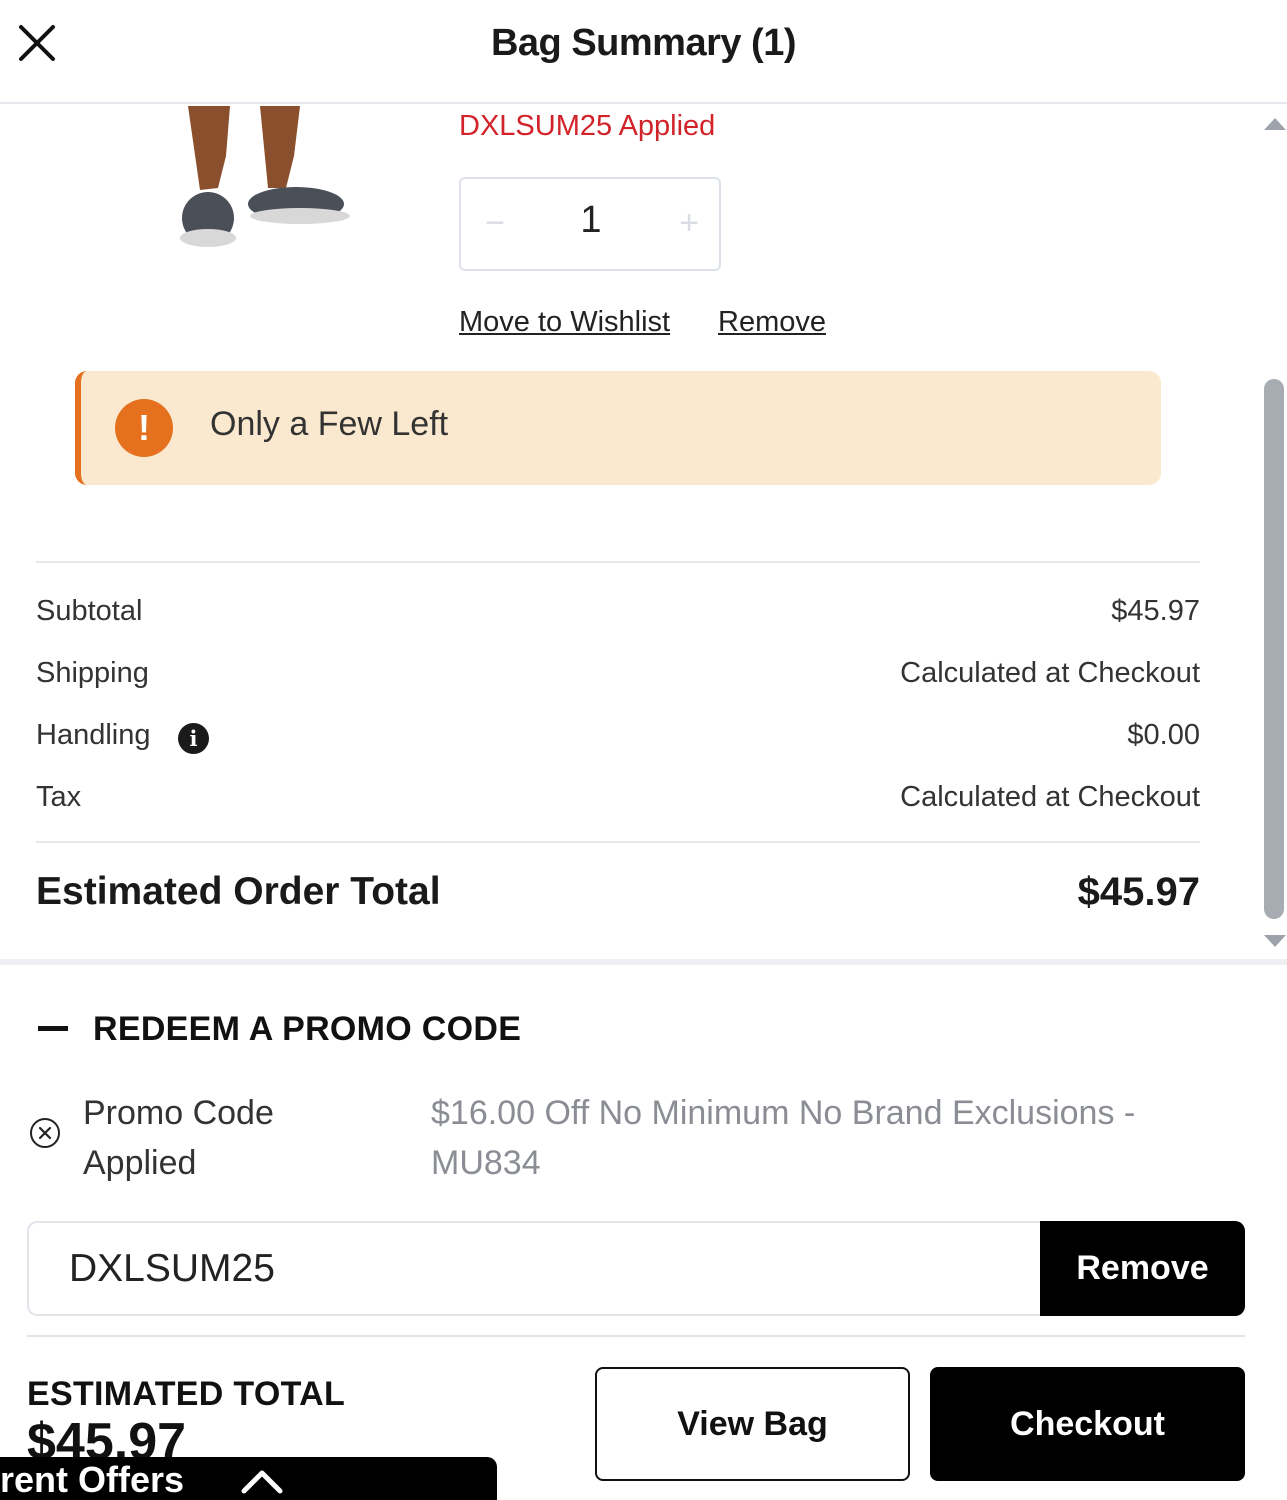 The height and width of the screenshot is (1500, 1287). Describe the element at coordinates (193, 738) in the screenshot. I see `info-icon: i` at that location.